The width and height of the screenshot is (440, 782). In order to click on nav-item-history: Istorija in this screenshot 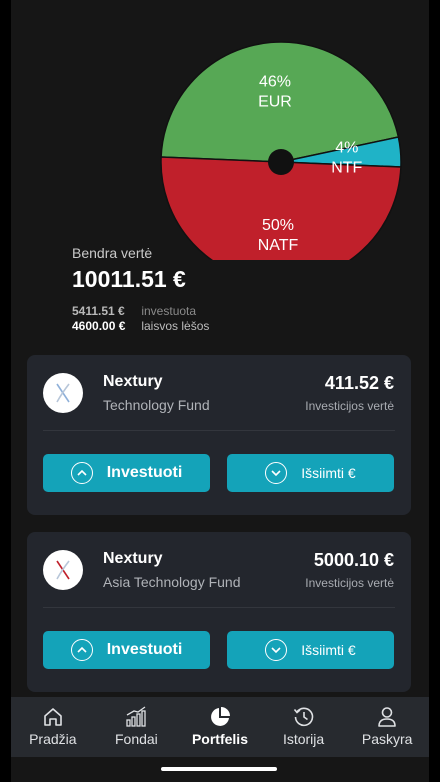, I will do `click(304, 727)`.